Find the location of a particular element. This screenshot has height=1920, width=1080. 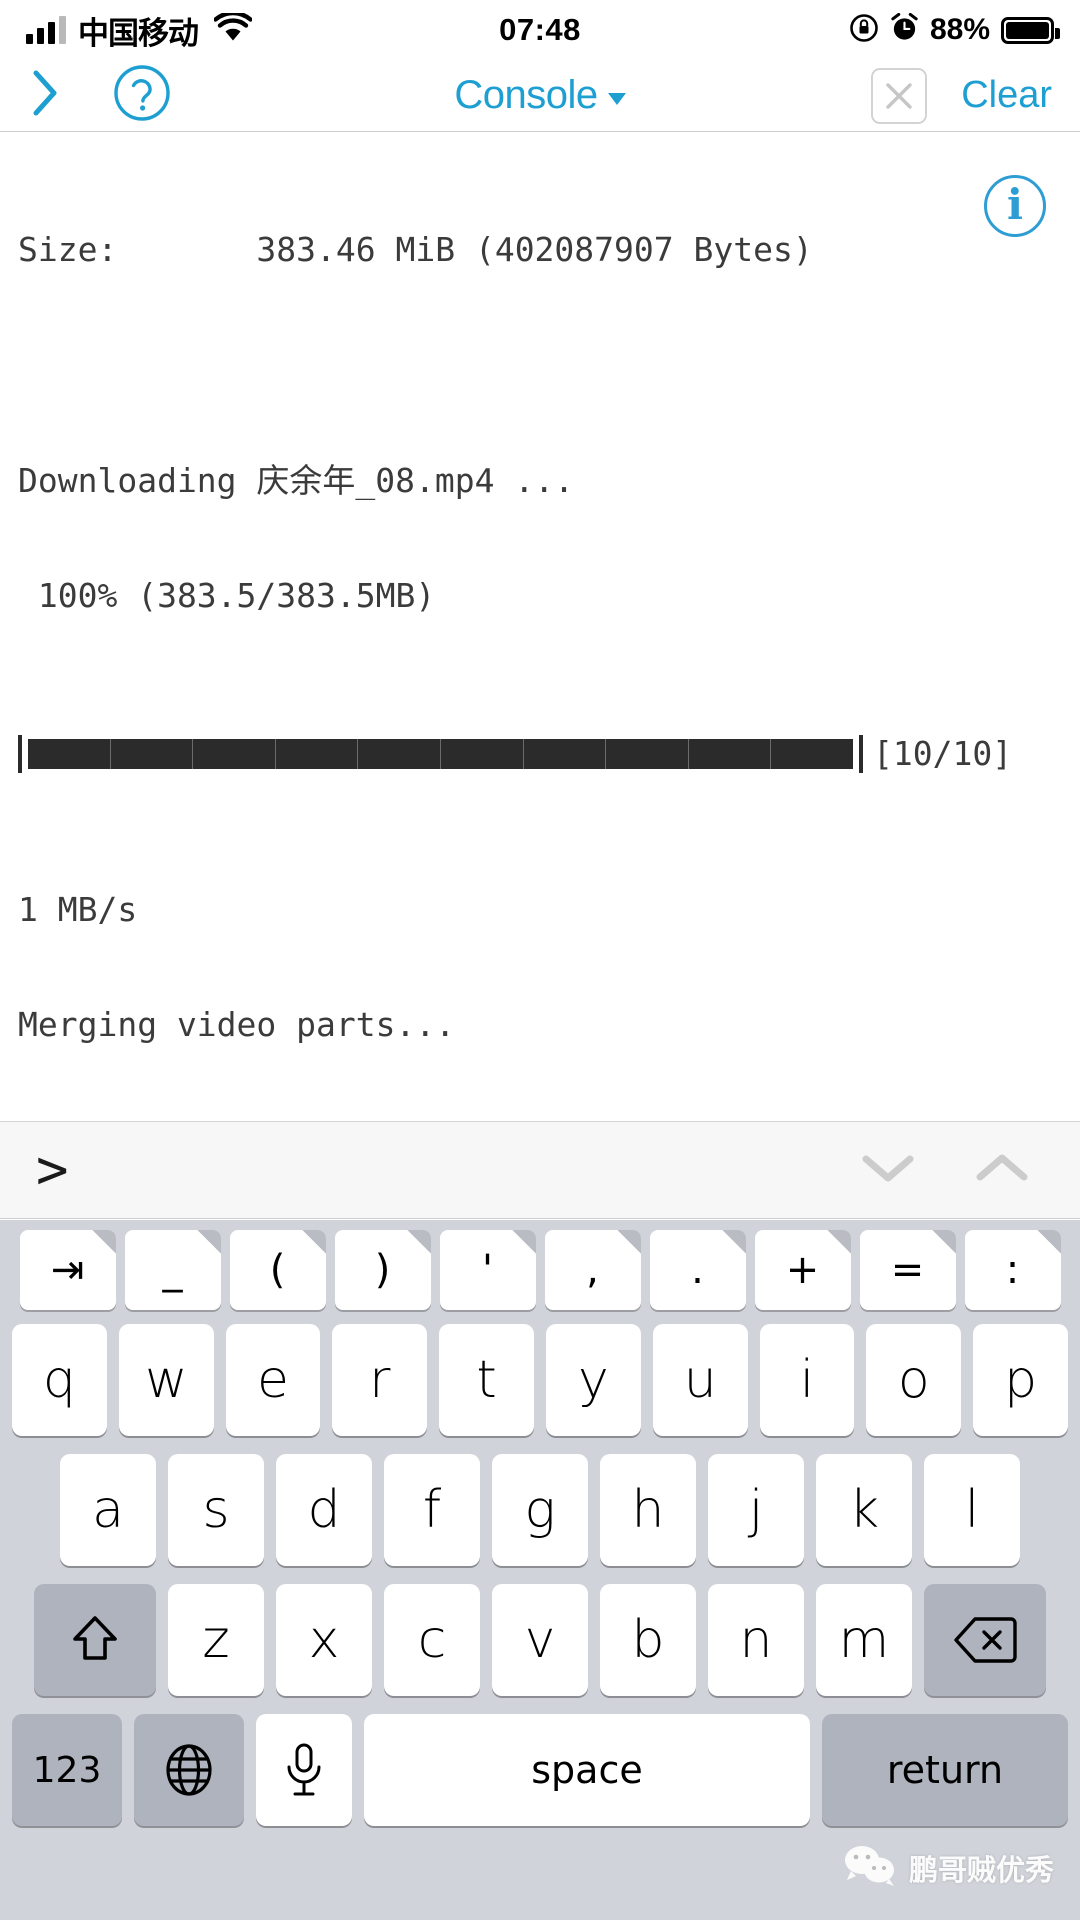

keyboard-row-zxcv: z x c v b n m is located at coordinates (540, 1640).